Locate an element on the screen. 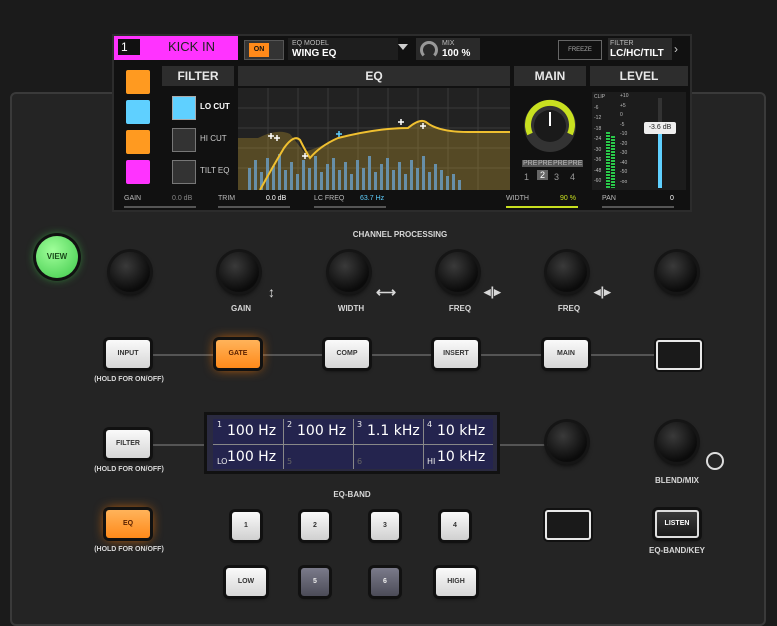 The image size is (777, 626). knob-label-freq-2: FREQ is located at coordinates (569, 308).